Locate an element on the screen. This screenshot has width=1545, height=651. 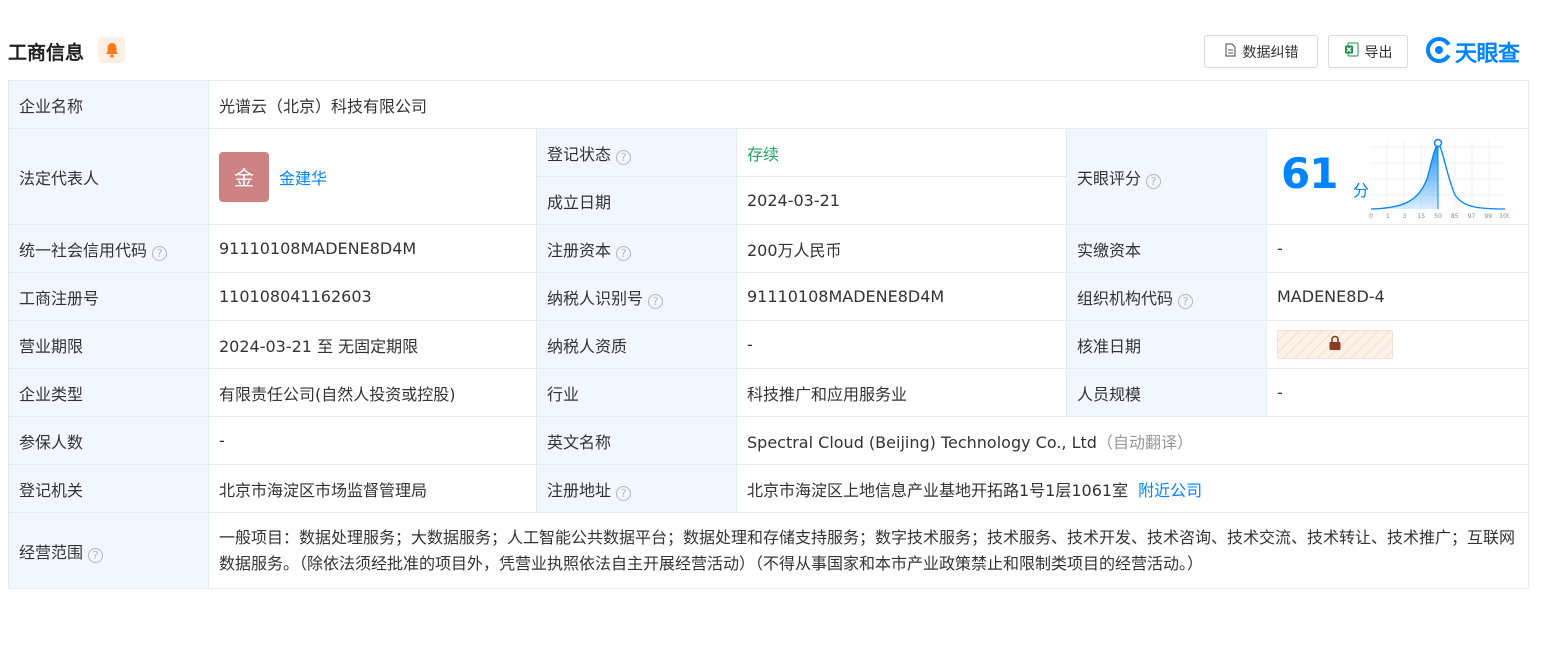
reg-capital-label-cell: 注册资本? is located at coordinates (636, 248).